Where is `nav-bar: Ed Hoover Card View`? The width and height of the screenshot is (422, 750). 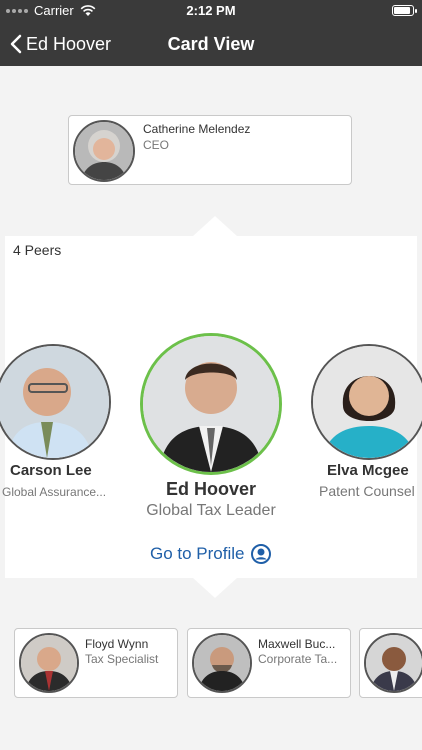
nav-bar: Ed Hoover Card View is located at coordinates (211, 44).